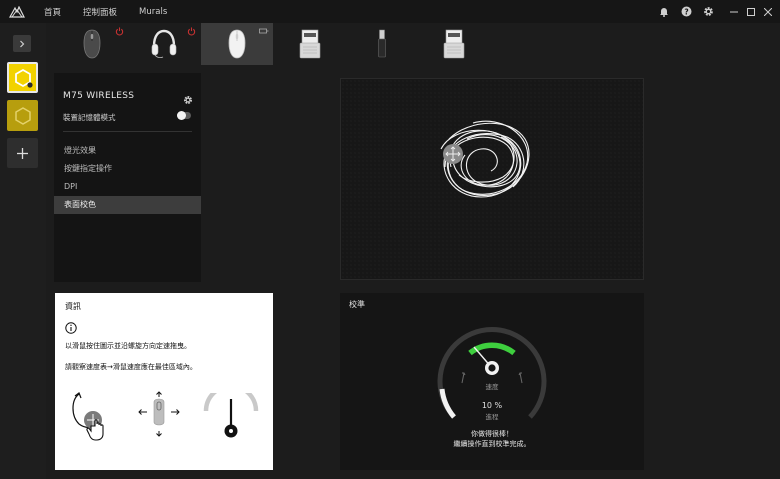 This screenshot has width=780, height=479. I want to click on close-icon, so click(767, 11).